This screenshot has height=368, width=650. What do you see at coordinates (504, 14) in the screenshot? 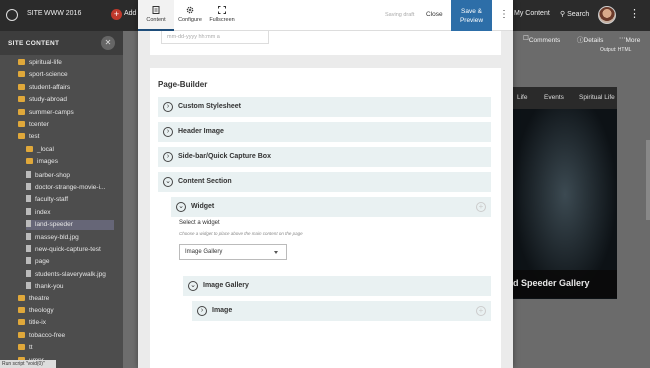
I see `panel-menu-icon: ⋮` at bounding box center [504, 14].